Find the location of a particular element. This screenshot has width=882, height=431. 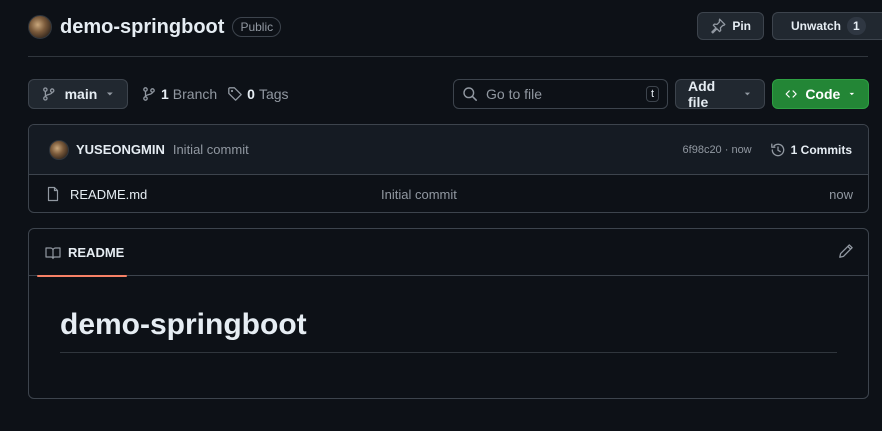

branch-selector: main is located at coordinates (78, 94).